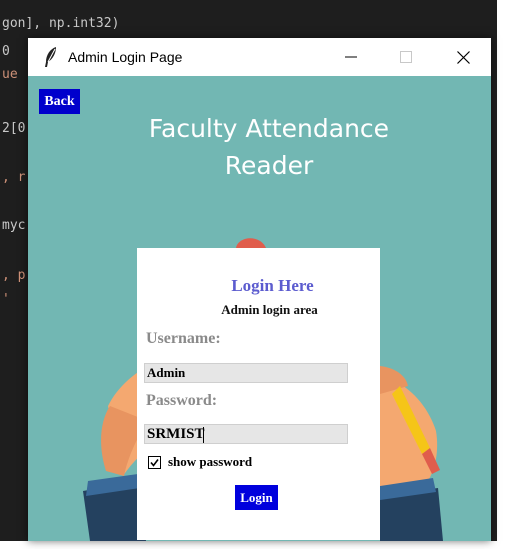 This screenshot has height=549, width=506. I want to click on code-line: , r, so click(14, 177).